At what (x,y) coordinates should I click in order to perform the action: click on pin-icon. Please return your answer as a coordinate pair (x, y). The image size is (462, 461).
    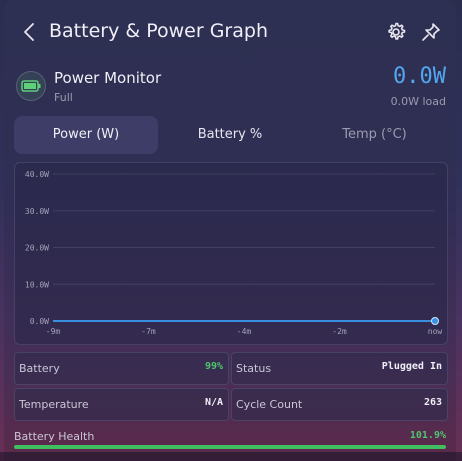
    Looking at the image, I should click on (431, 32).